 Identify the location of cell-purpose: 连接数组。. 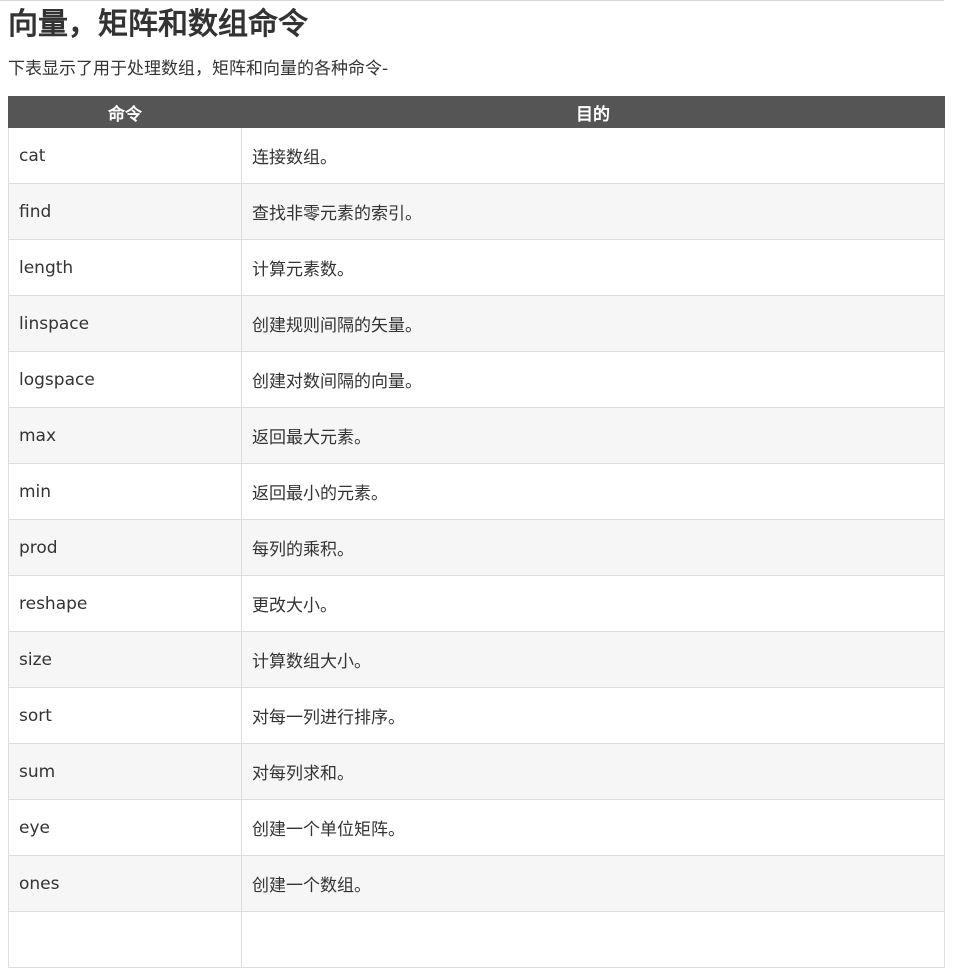
(593, 155).